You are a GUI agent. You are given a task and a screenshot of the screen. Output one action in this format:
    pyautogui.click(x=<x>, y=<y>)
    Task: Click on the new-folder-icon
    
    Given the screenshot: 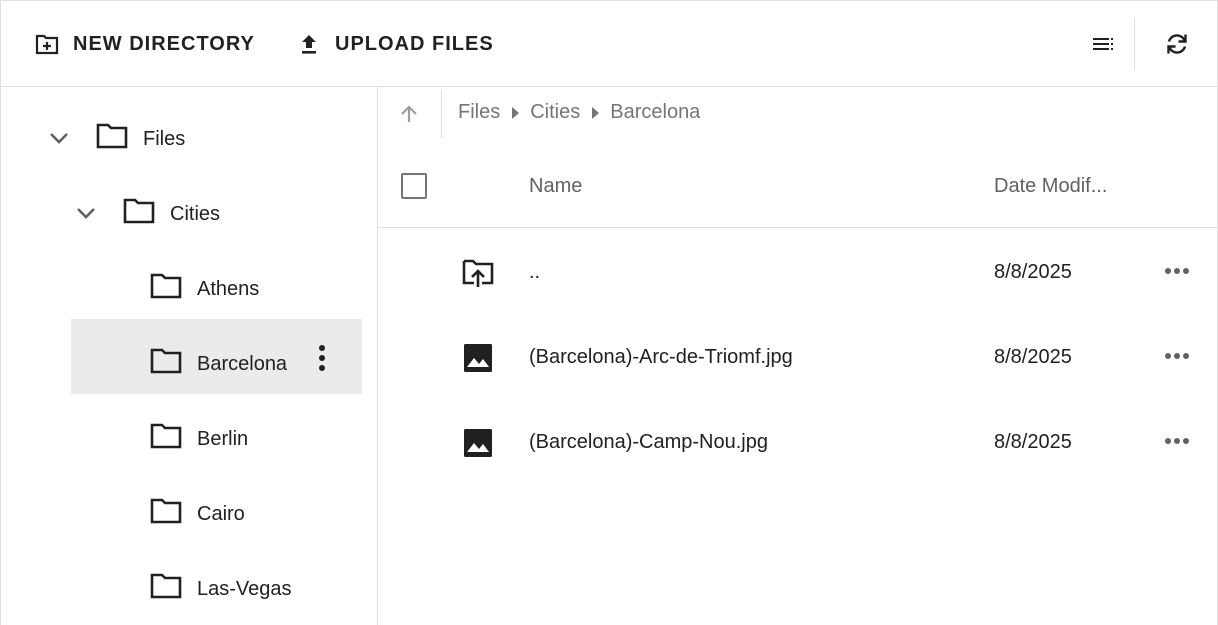 What is the action you would take?
    pyautogui.click(x=47, y=44)
    